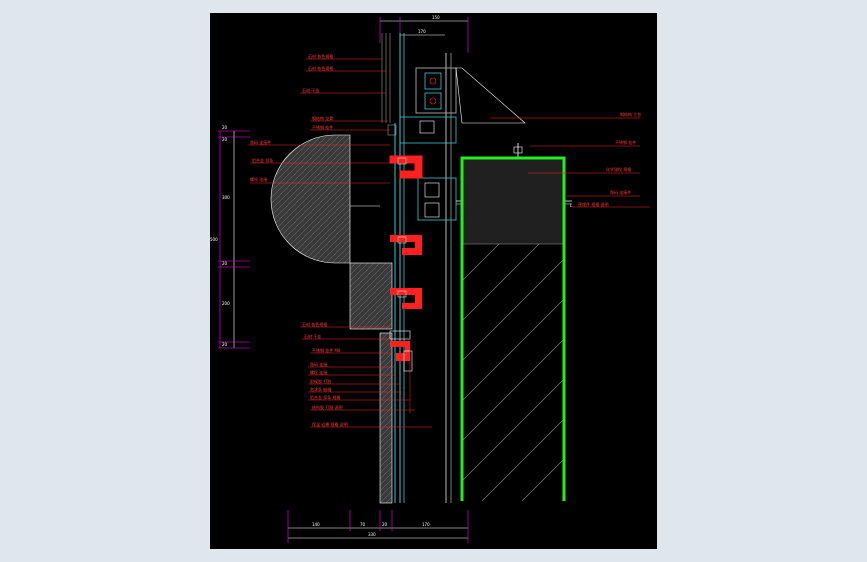 The height and width of the screenshot is (562, 867). I want to click on lower-label-7: 泡沫条 嵌缝, so click(320, 389).